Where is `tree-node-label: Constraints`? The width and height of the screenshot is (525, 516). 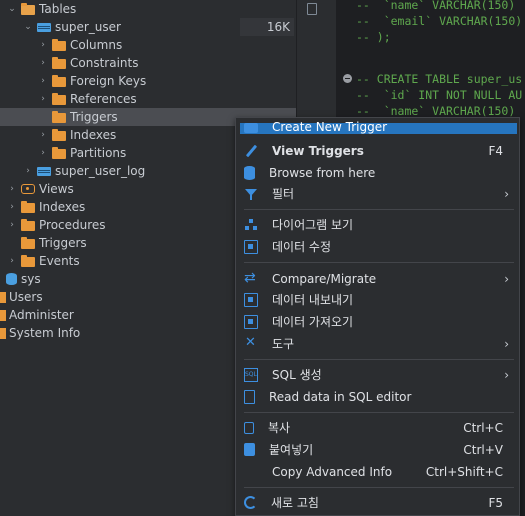
tree-node-label: Constraints is located at coordinates (104, 63).